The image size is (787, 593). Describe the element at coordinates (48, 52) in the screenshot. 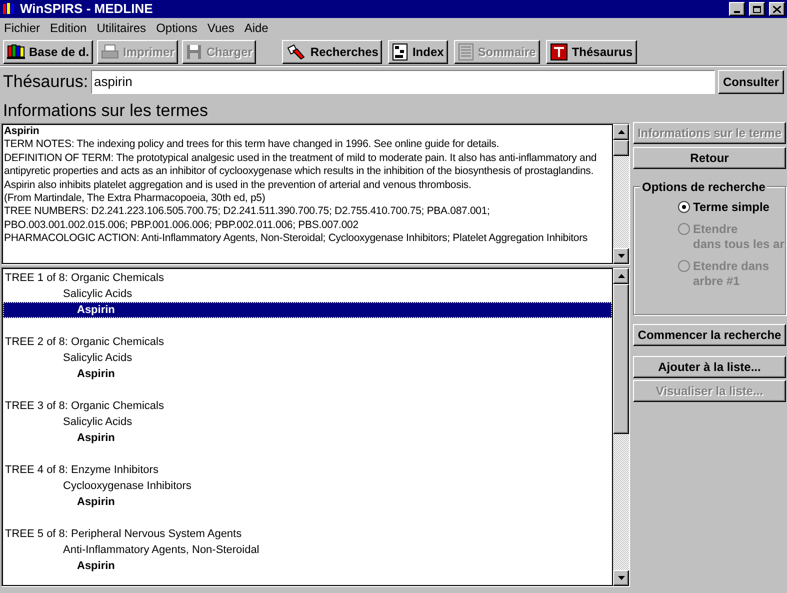

I see `toolbar-button: Base de d.` at that location.